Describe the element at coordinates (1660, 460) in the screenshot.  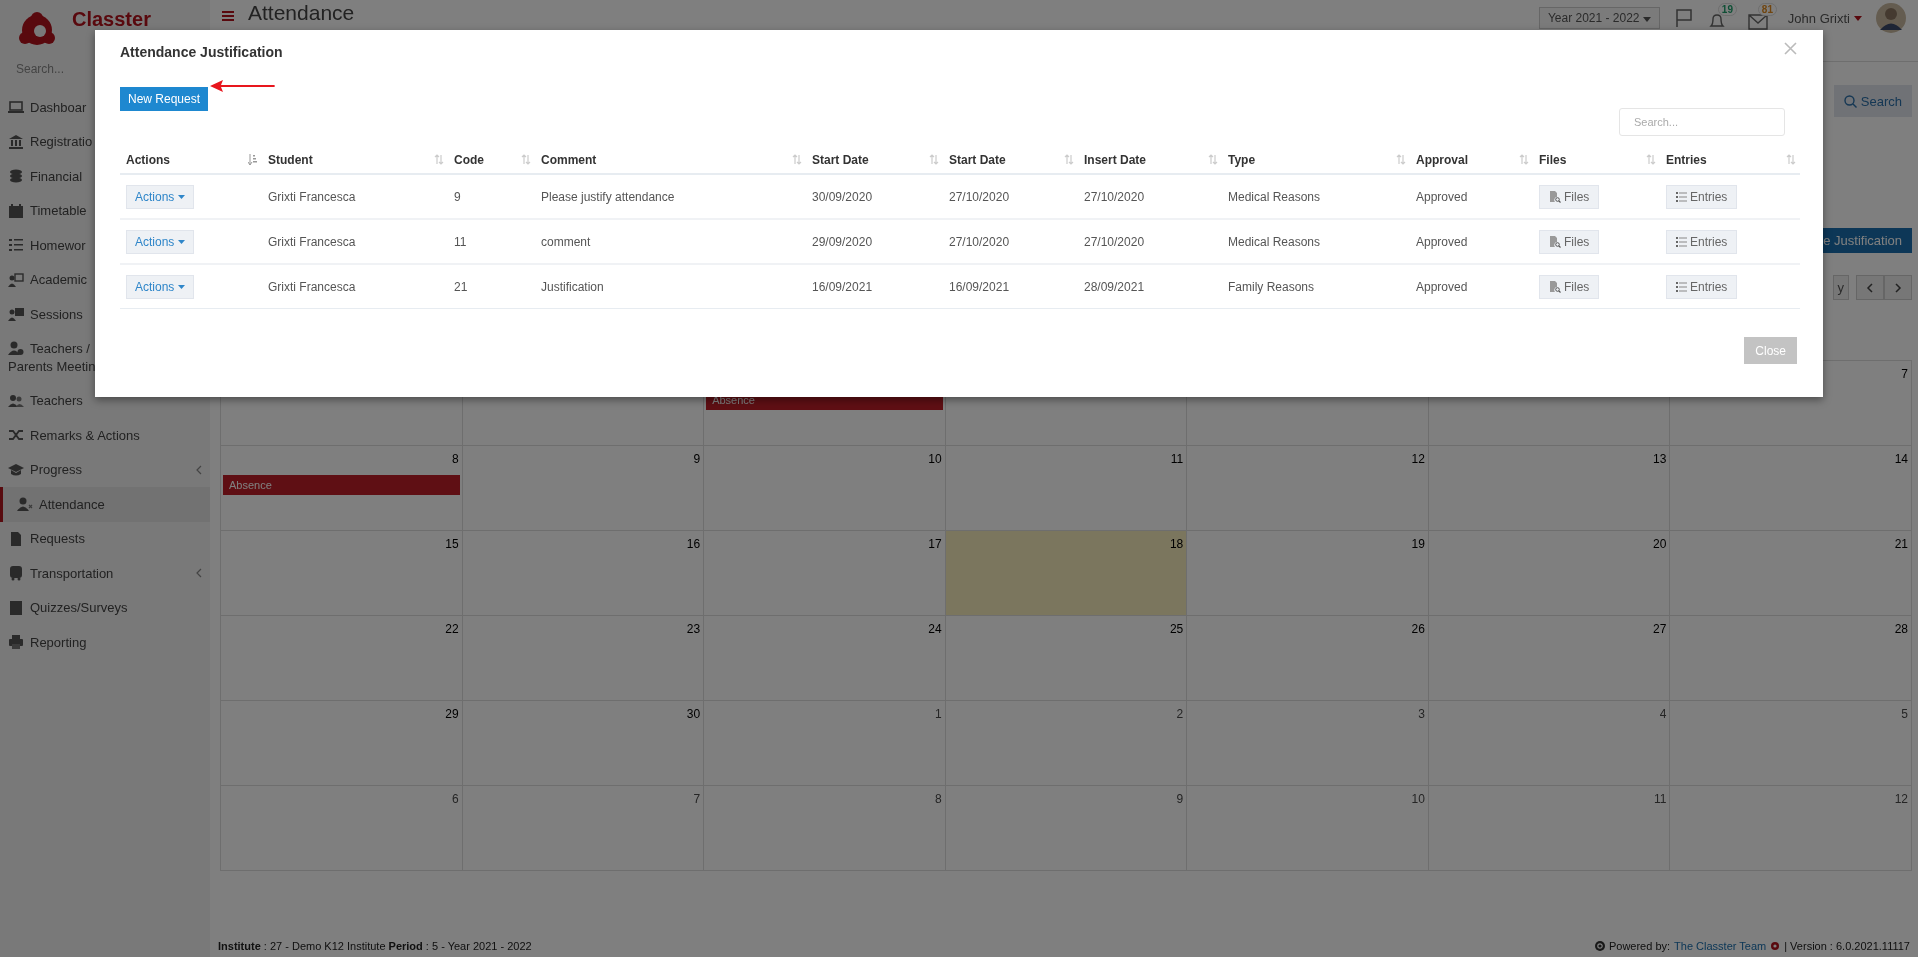
I see `day-number: 13` at that location.